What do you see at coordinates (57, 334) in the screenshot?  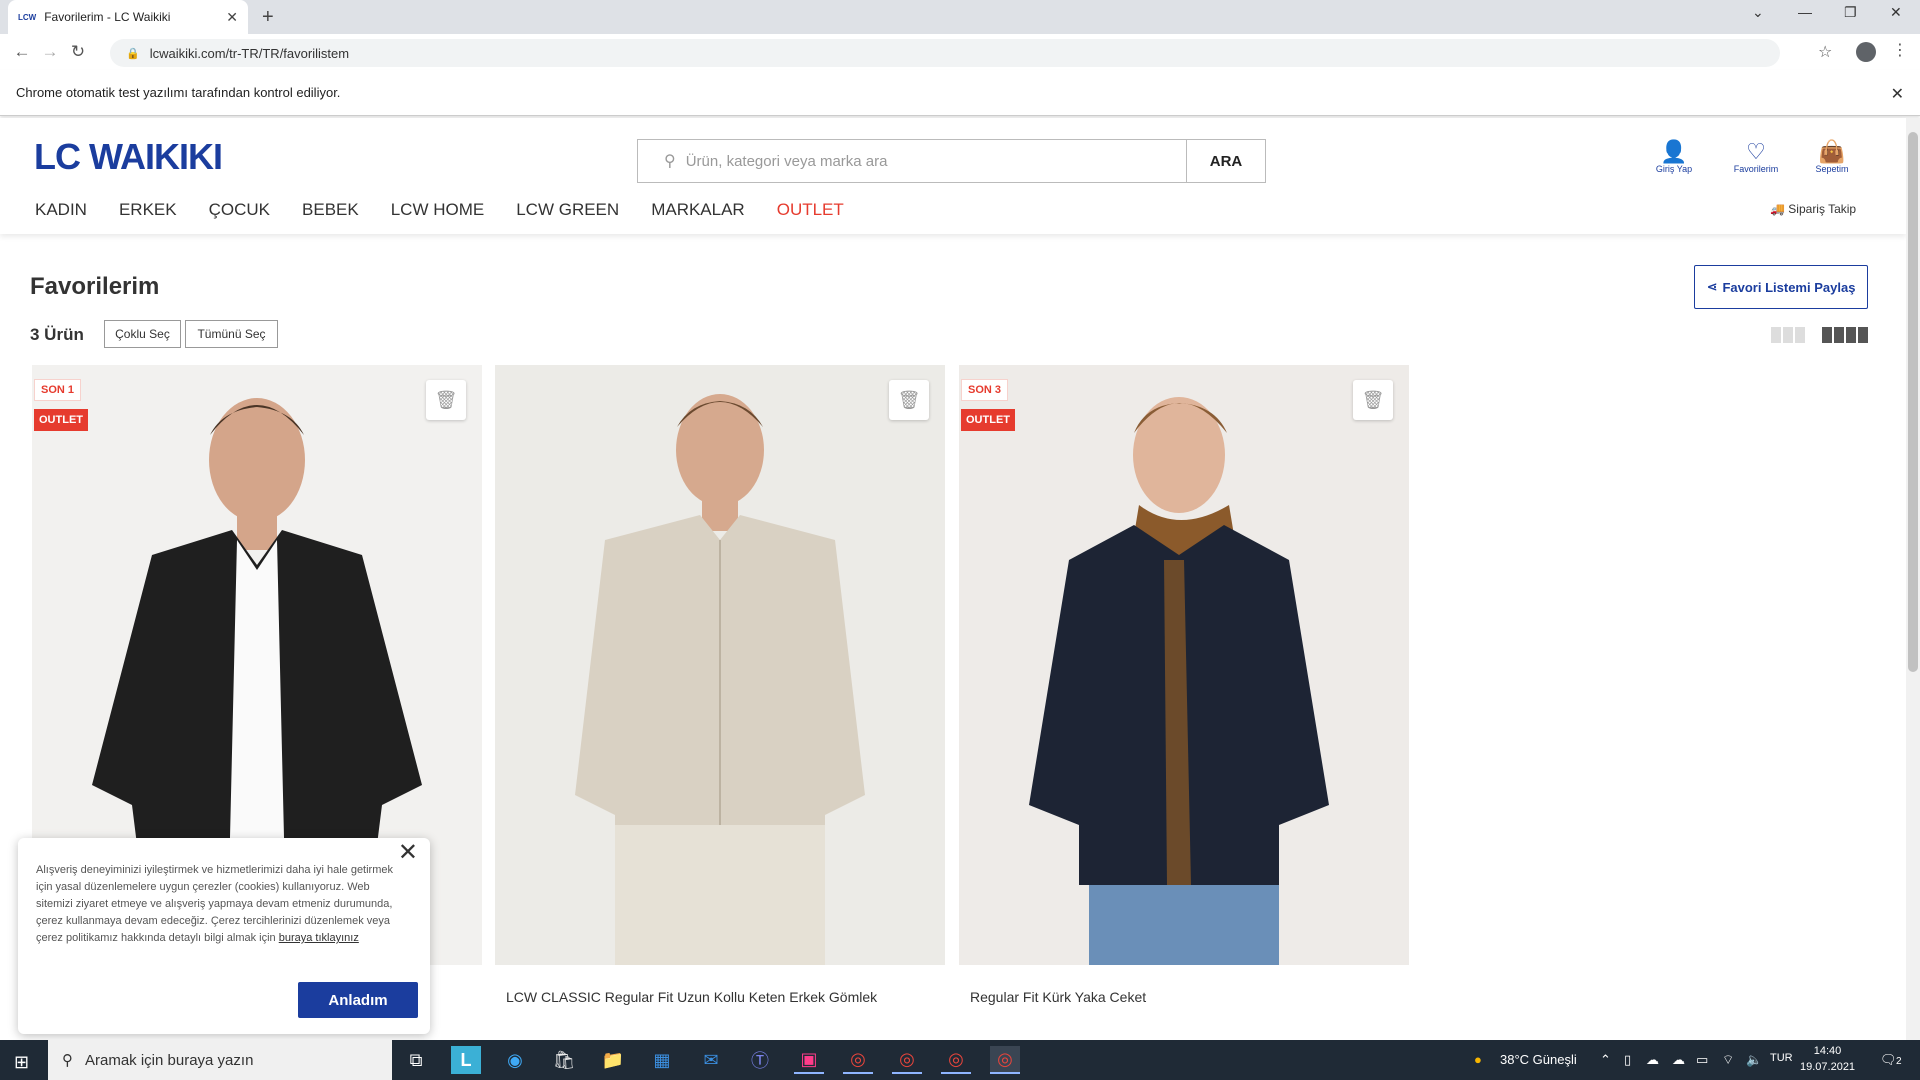 I see `product-count: 3 Ürün` at bounding box center [57, 334].